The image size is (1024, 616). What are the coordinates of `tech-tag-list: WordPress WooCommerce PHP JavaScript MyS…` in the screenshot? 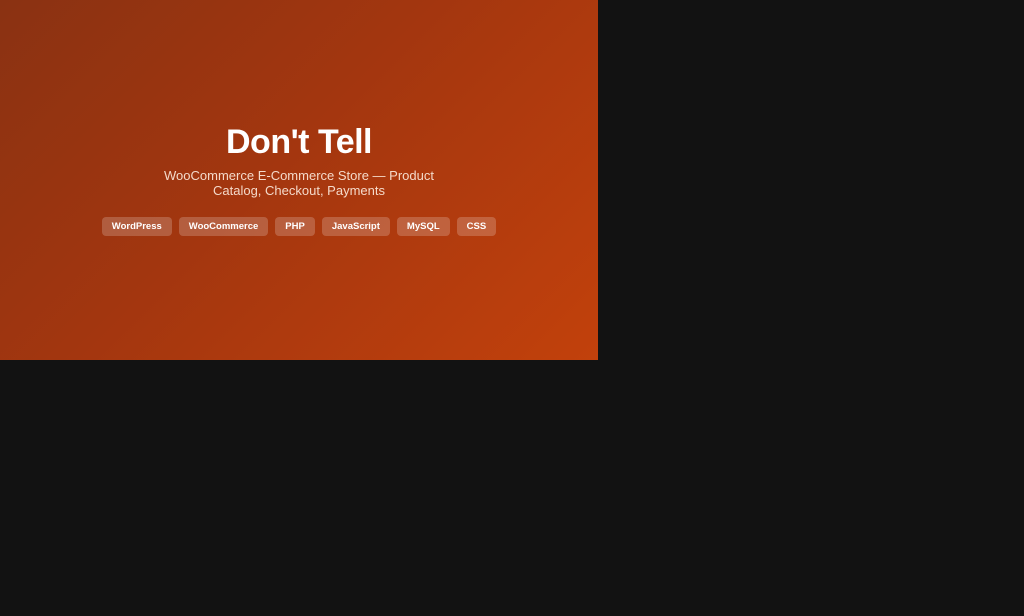 It's located at (299, 226).